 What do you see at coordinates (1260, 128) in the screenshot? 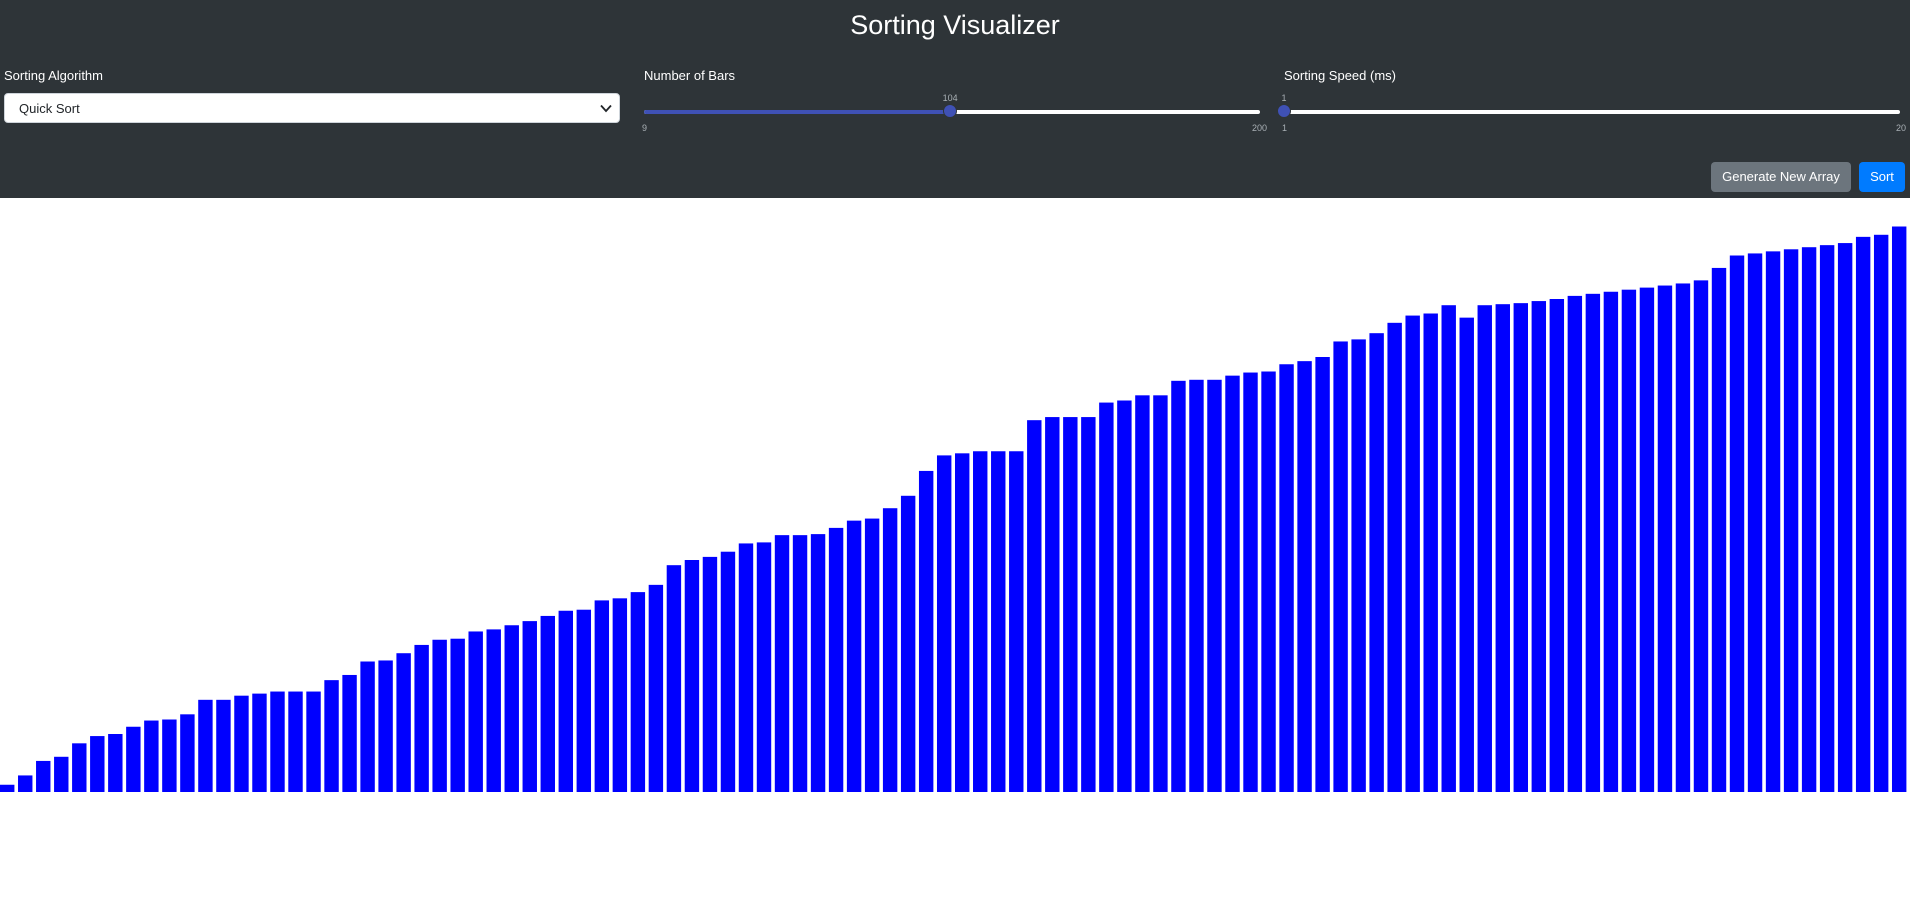
I see `bars-max-value: 200` at bounding box center [1260, 128].